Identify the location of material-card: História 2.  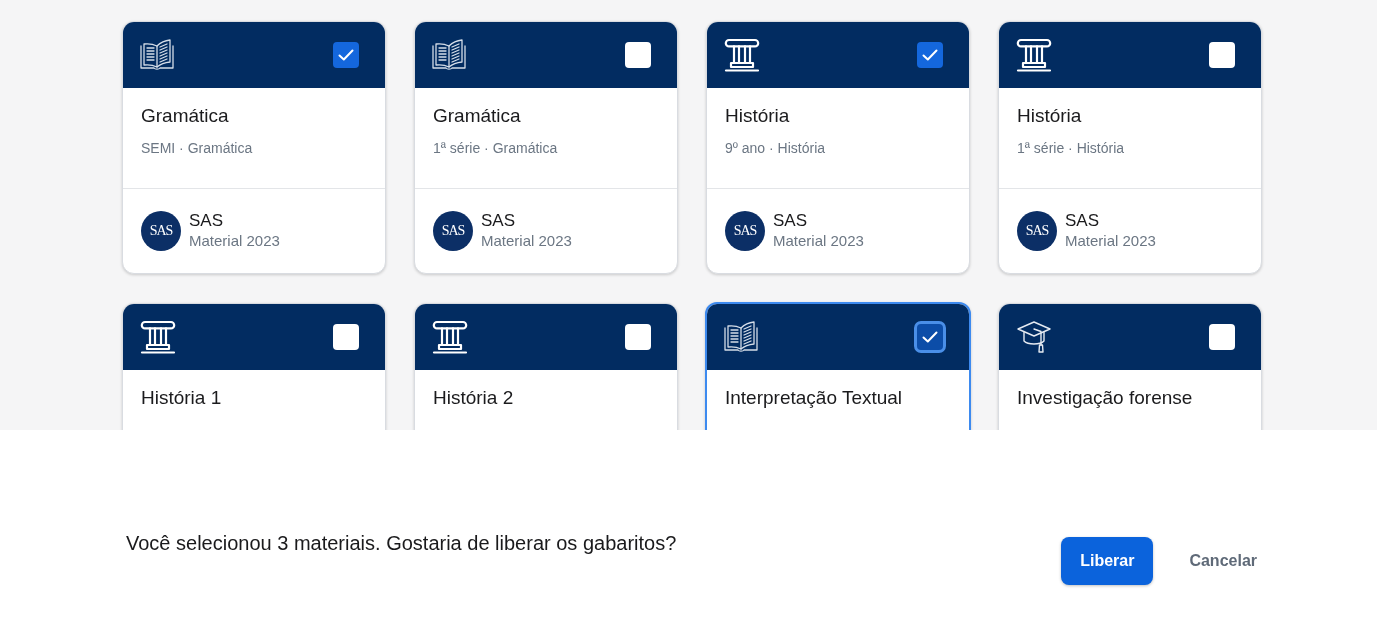
(546, 366).